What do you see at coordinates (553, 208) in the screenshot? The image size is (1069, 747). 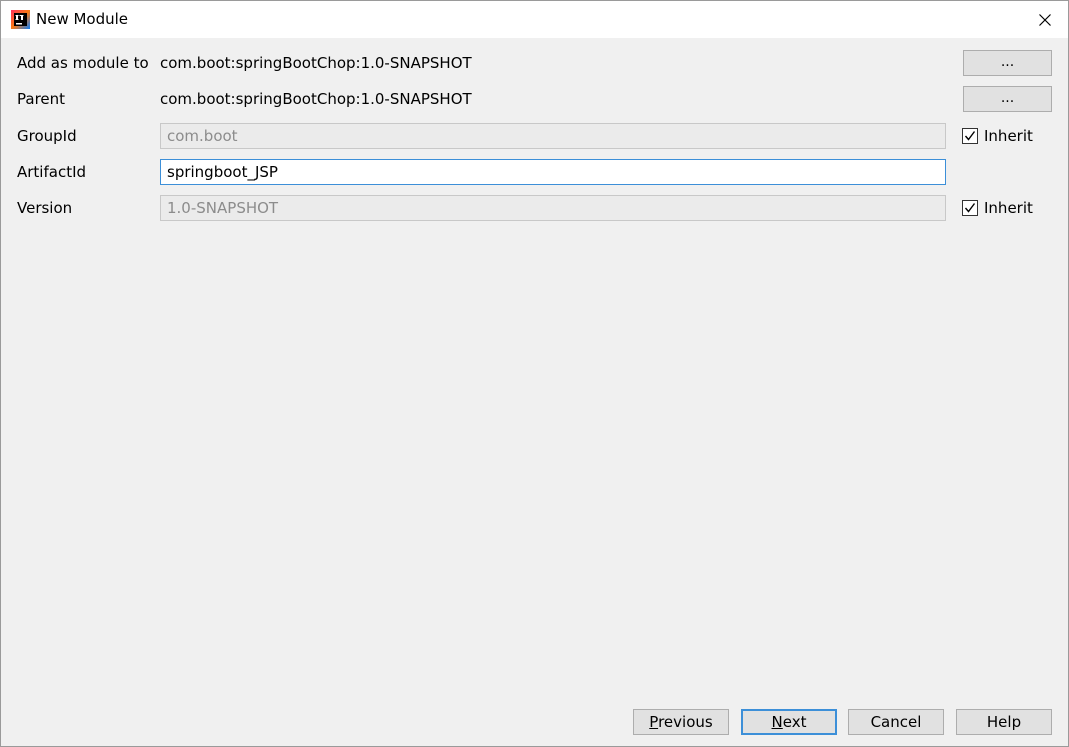 I see `version-field: 1.0-SNAPSHOT` at bounding box center [553, 208].